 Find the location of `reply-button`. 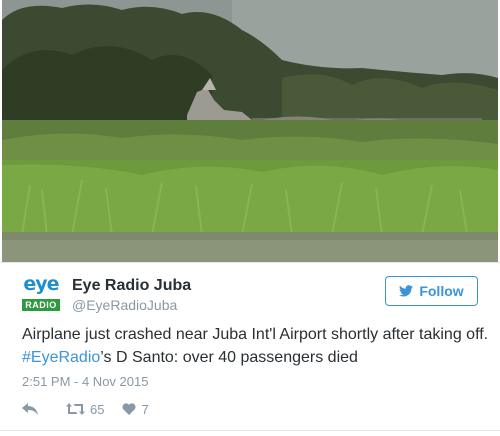

reply-button is located at coordinates (30, 409).